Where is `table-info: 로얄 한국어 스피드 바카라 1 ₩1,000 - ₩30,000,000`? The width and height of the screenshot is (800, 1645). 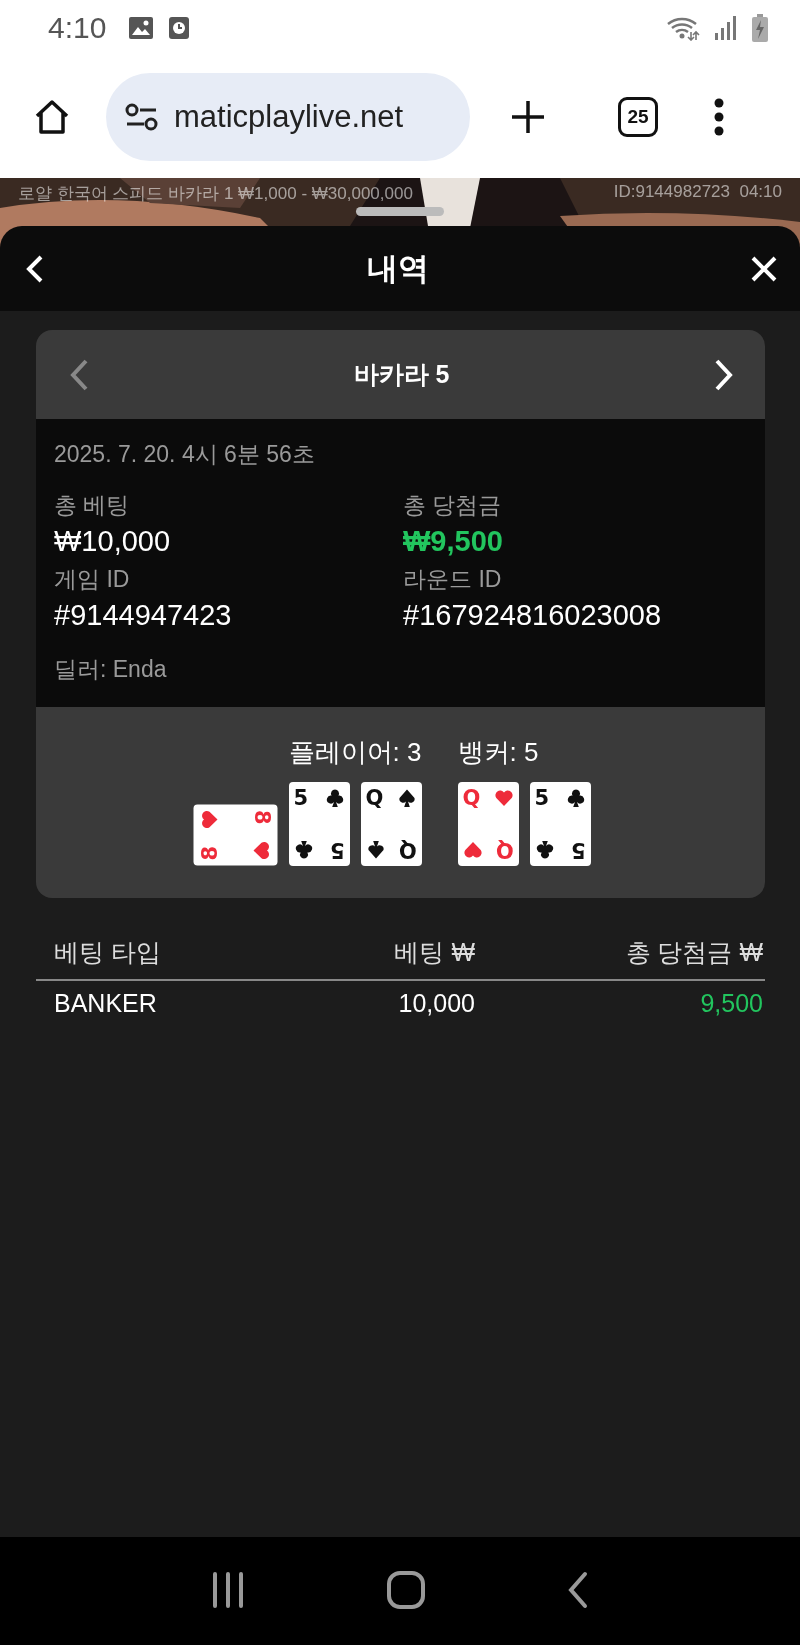
table-info: 로얄 한국어 스피드 바카라 1 ₩1,000 - ₩30,000,000 is located at coordinates (215, 193).